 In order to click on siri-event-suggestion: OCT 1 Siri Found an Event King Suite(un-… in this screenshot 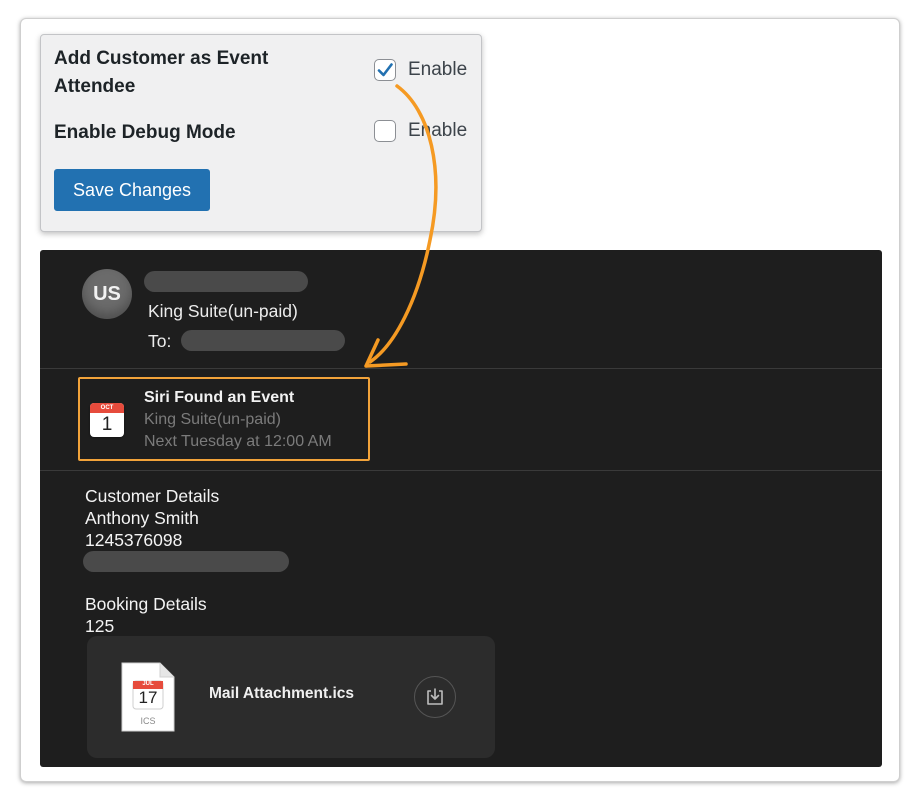, I will do `click(224, 419)`.